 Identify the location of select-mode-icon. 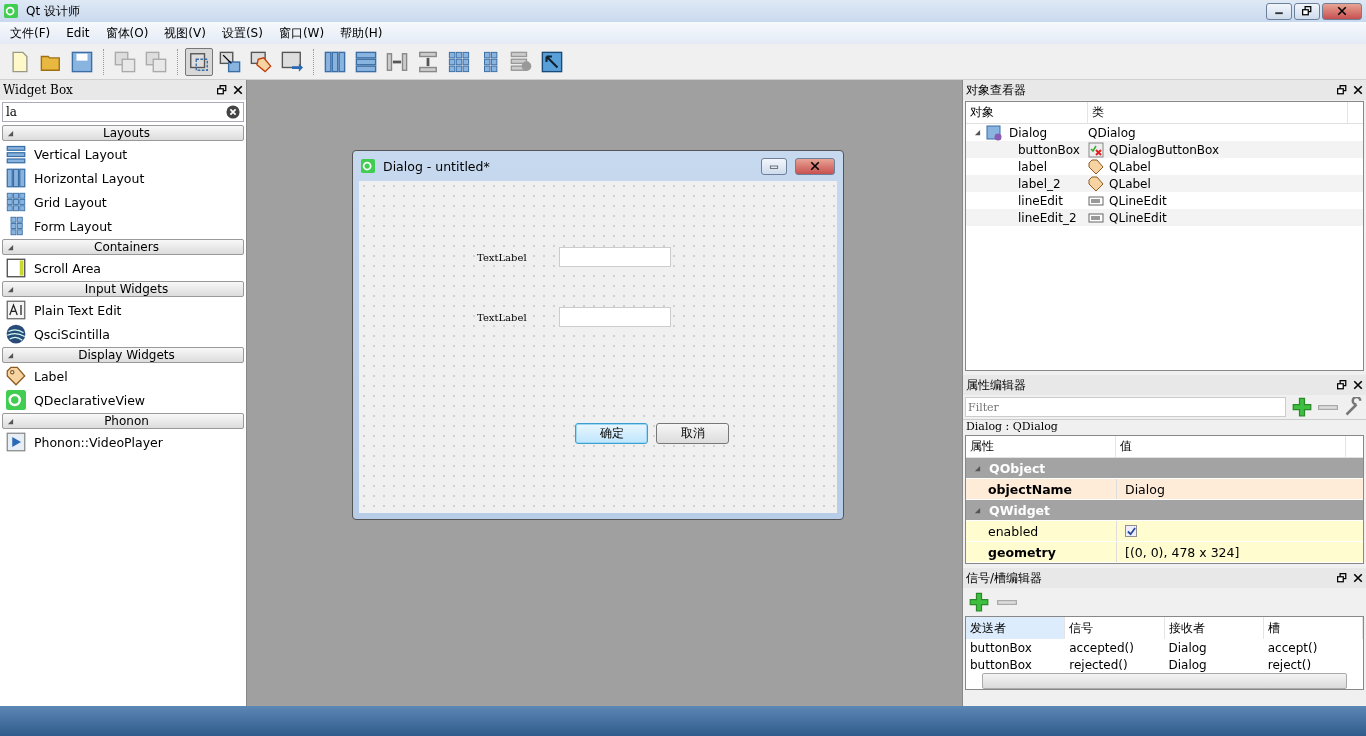
(199, 61).